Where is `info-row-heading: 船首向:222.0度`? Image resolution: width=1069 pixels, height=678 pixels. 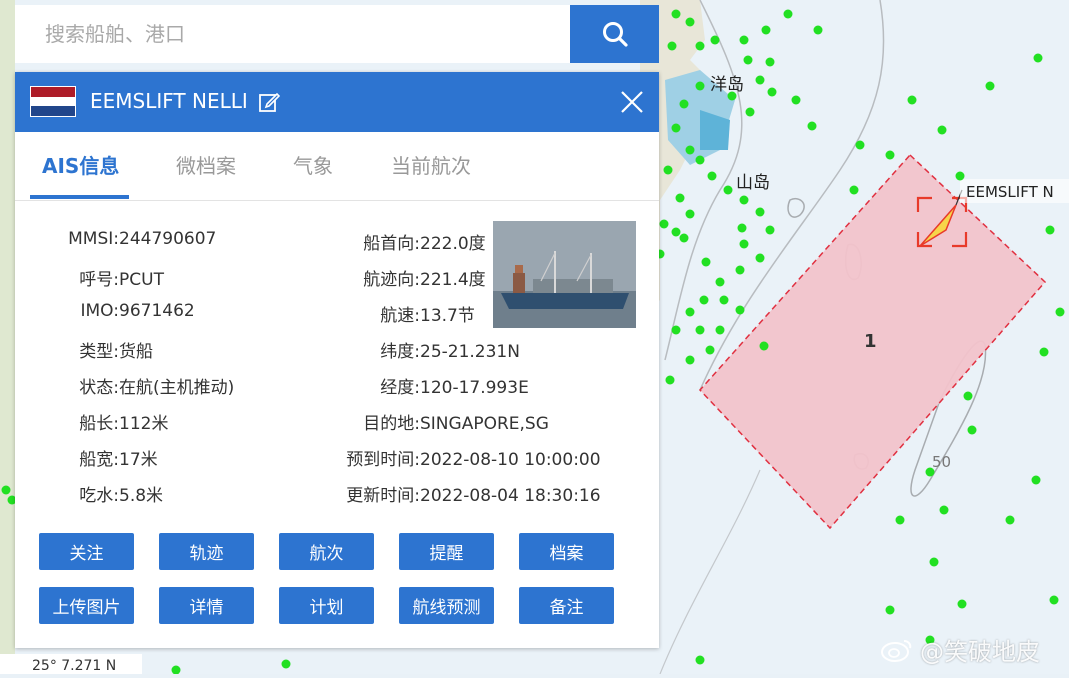
info-row-heading: 船首向:222.0度 is located at coordinates (424, 244).